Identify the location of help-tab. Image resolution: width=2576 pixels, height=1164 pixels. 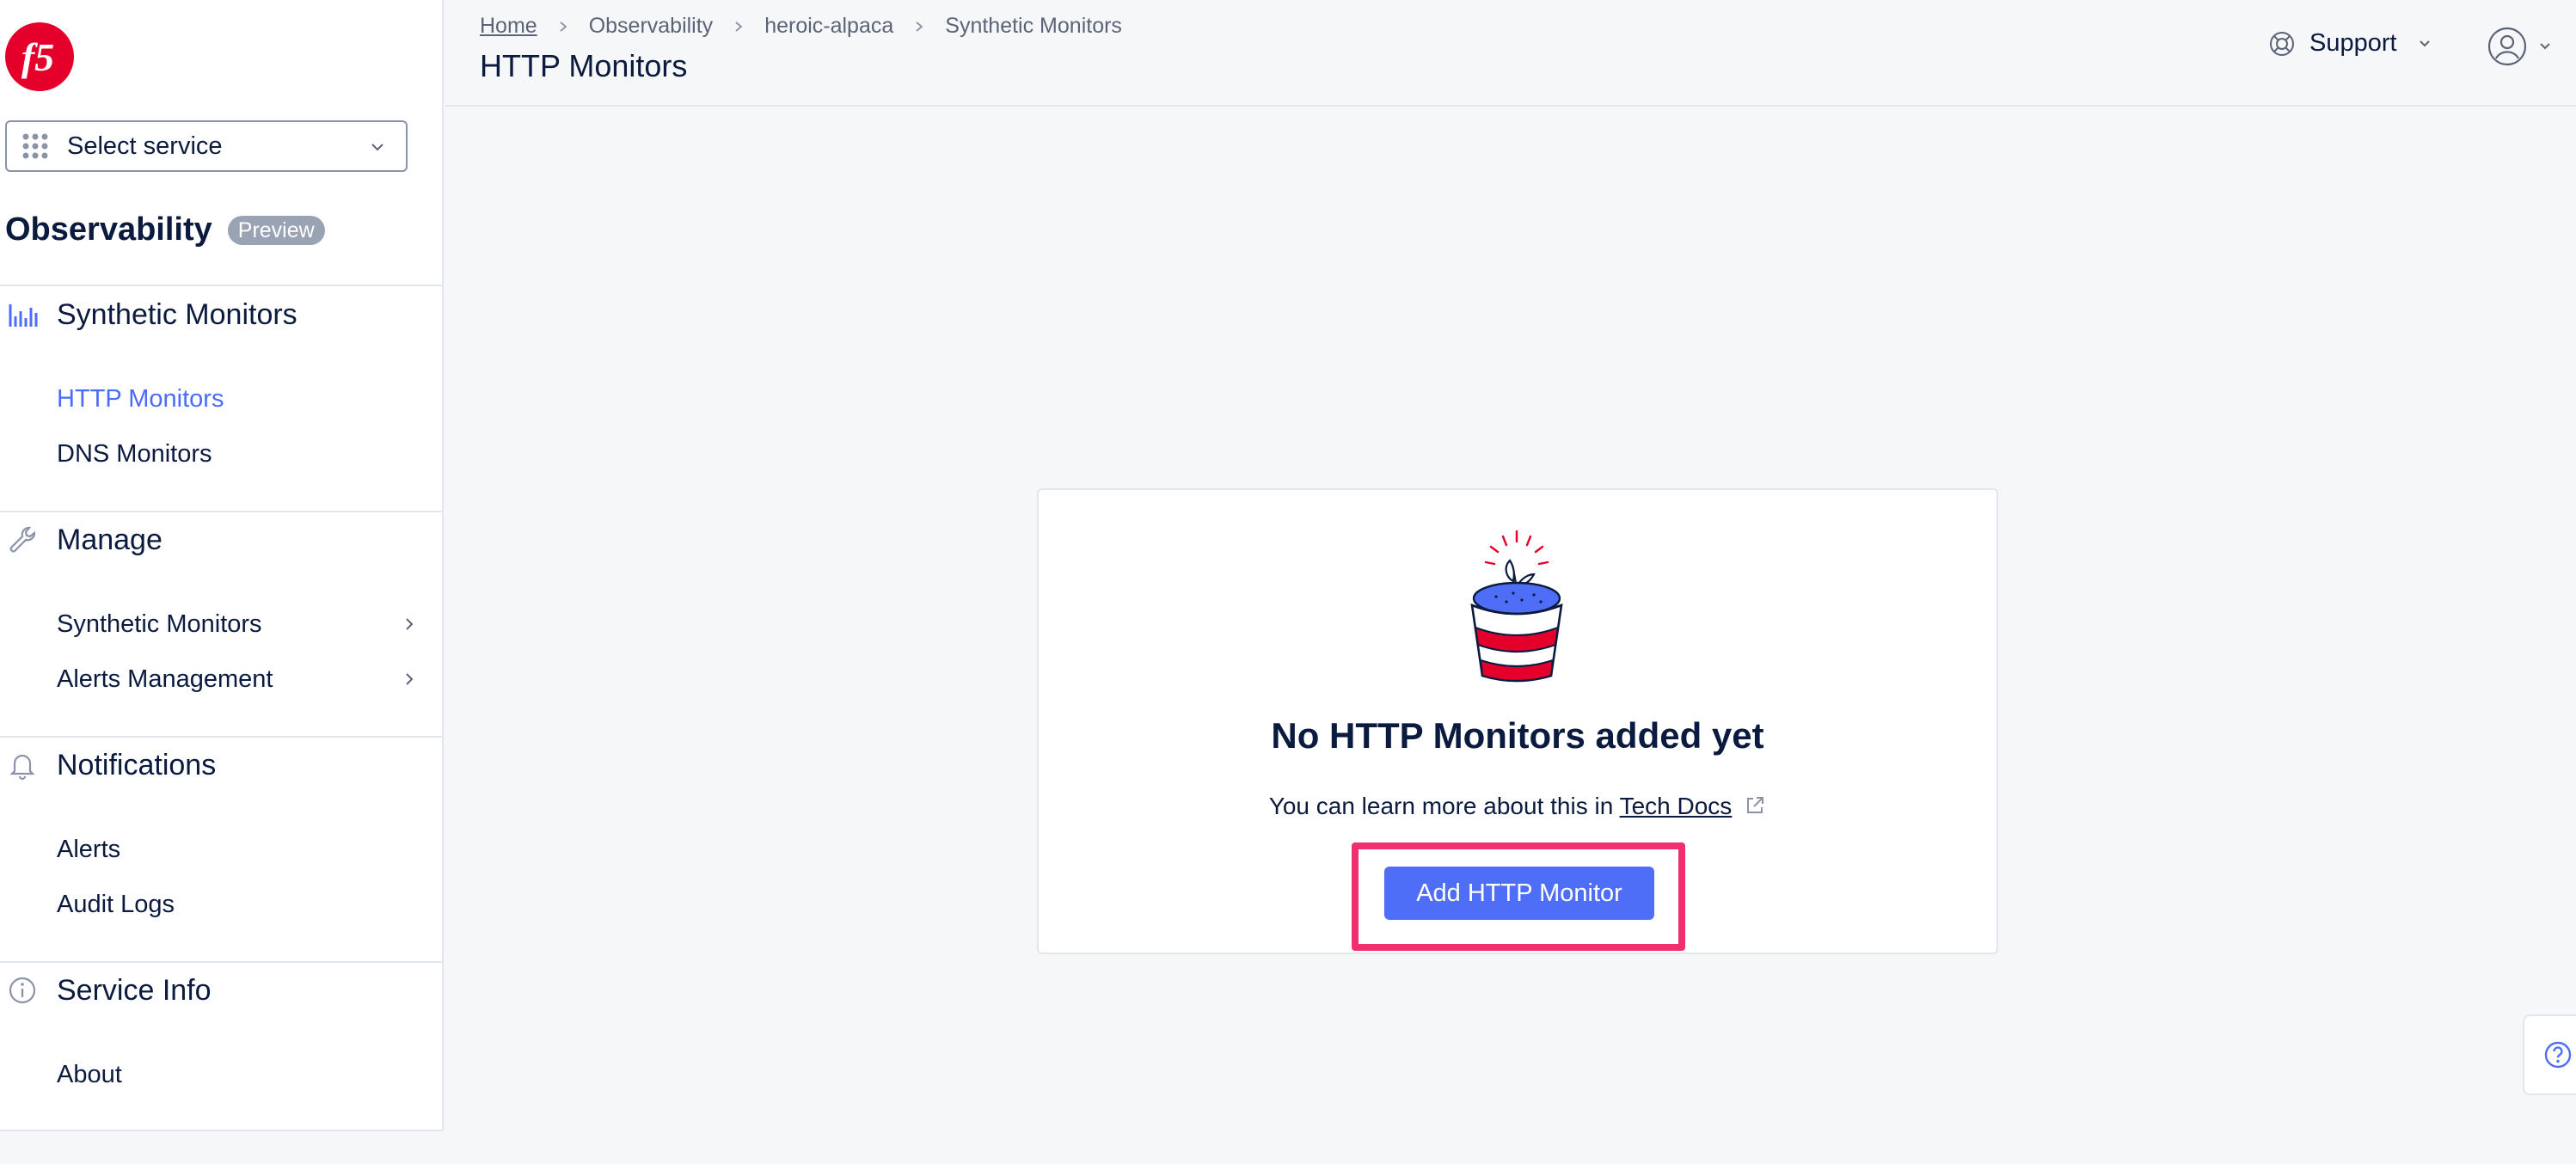
(2549, 1054).